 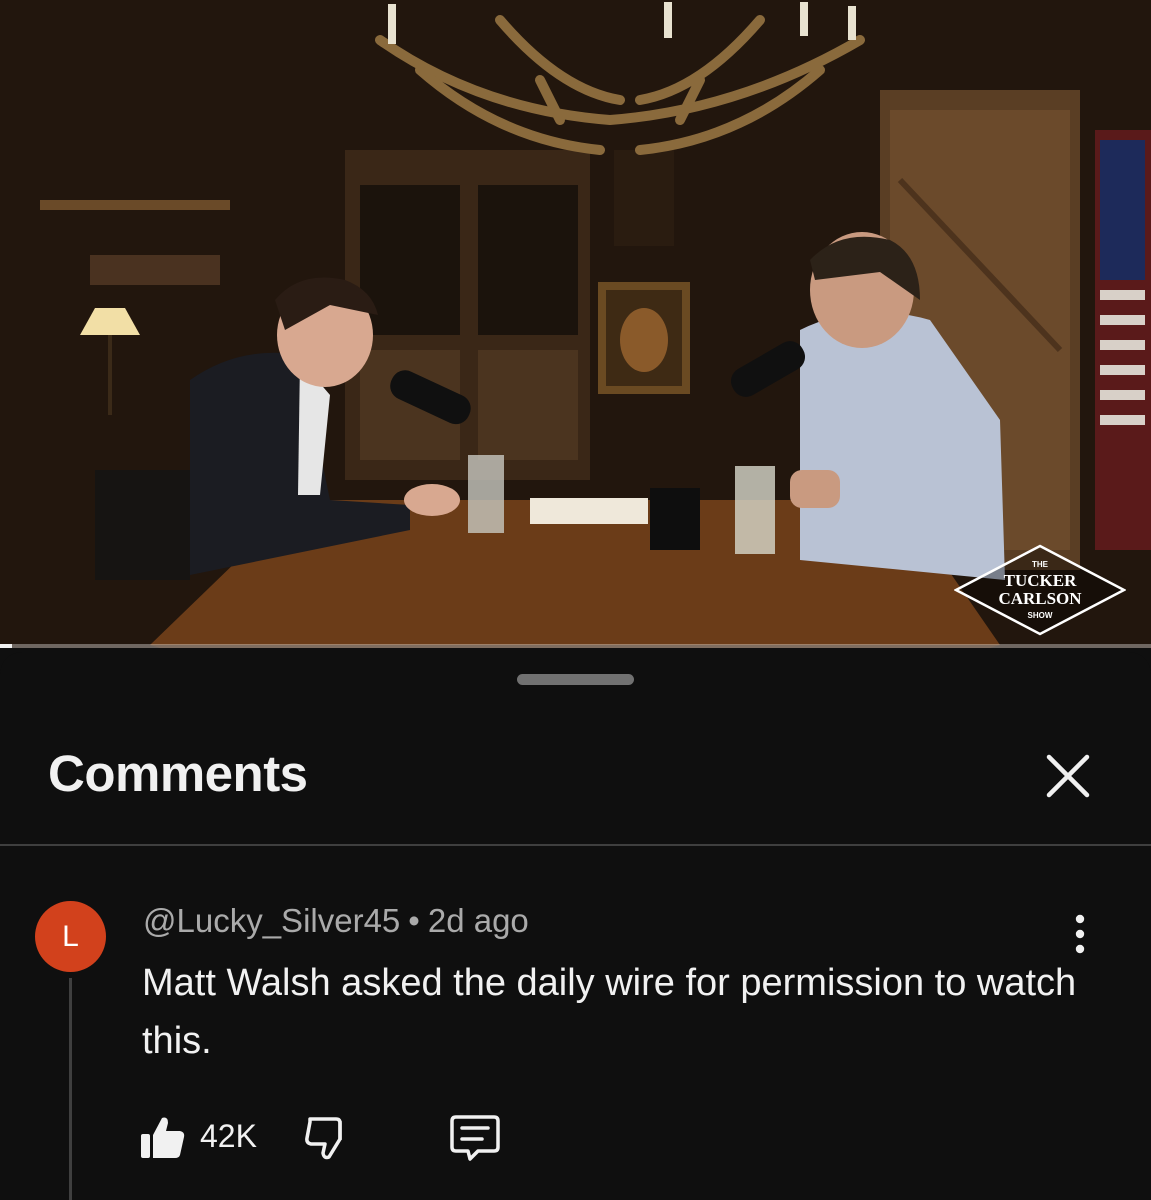 What do you see at coordinates (1040, 564) in the screenshot?
I see `logo-the: THE` at bounding box center [1040, 564].